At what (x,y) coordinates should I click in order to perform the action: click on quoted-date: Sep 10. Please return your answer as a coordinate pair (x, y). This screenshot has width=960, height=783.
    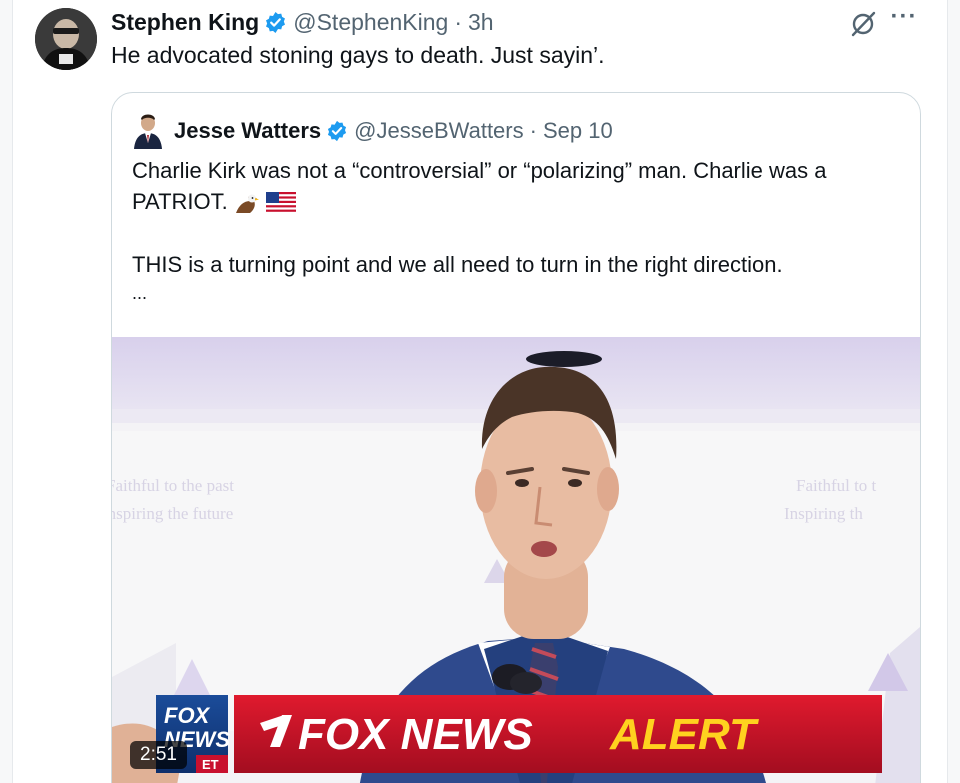
    Looking at the image, I should click on (578, 131).